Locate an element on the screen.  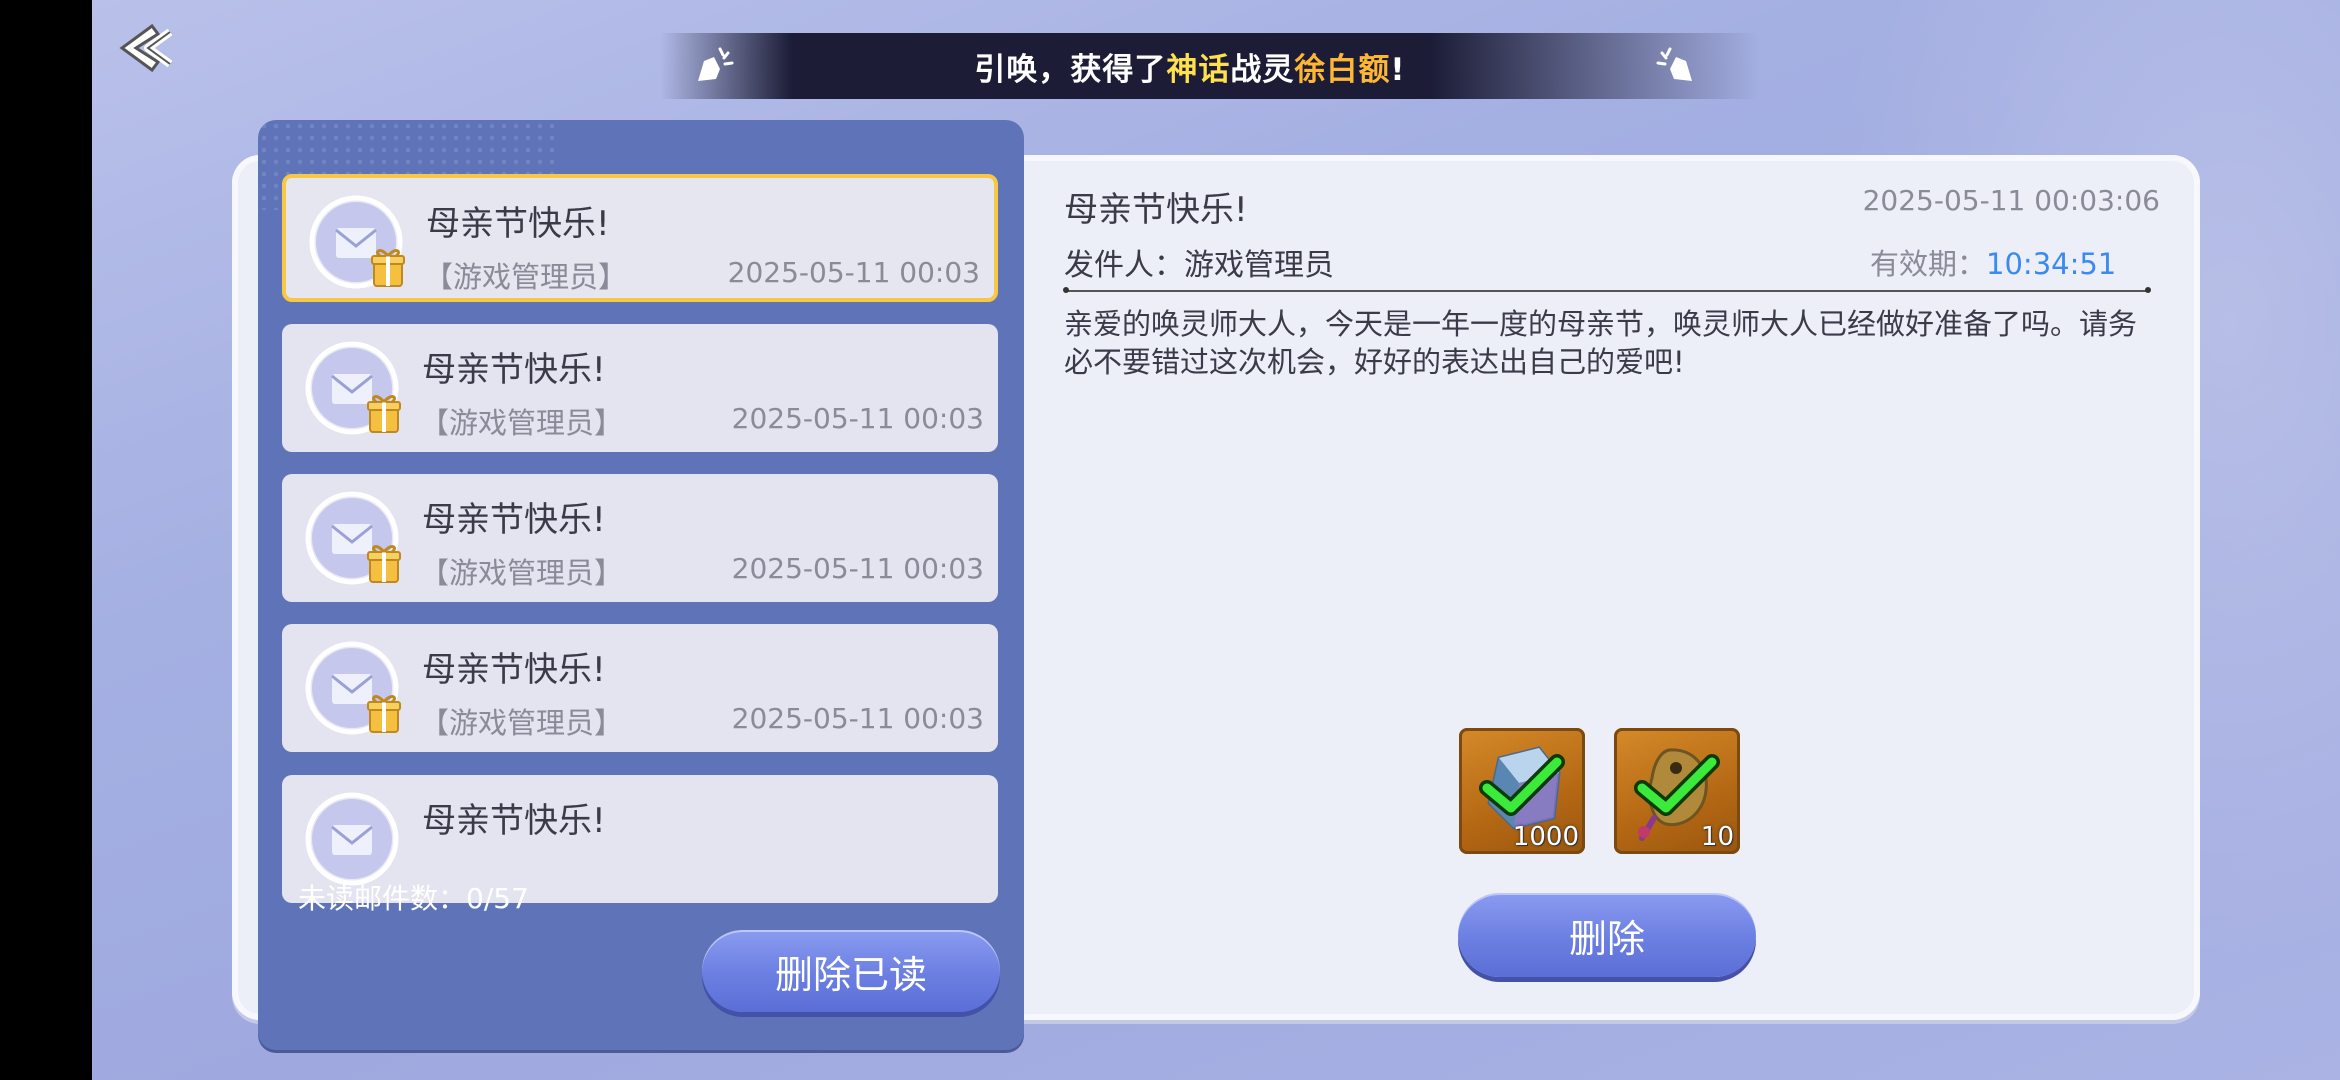
detail-title: 母亲节快乐! is located at coordinates (1156, 210).